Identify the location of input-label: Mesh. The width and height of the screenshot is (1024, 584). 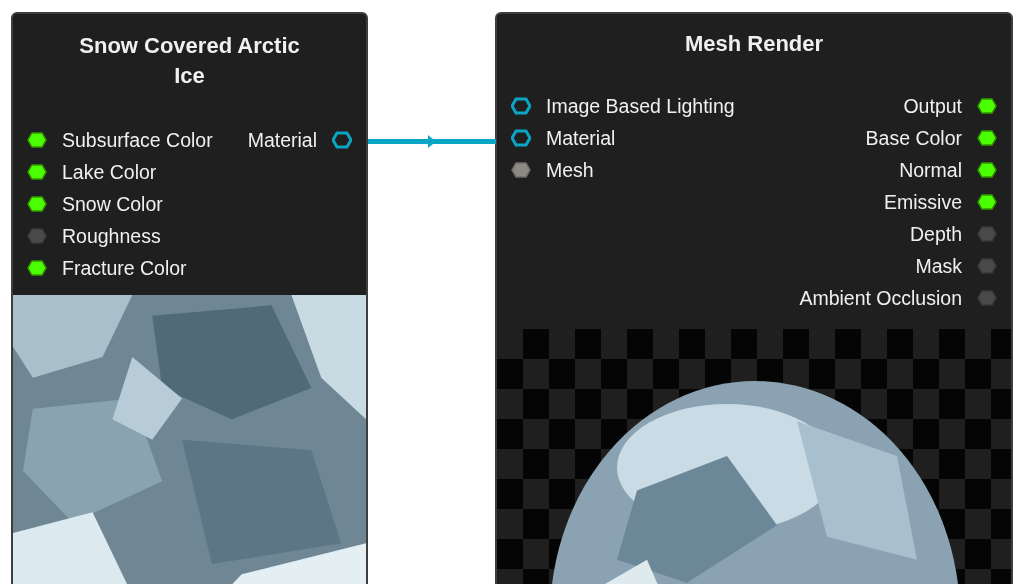
(570, 170).